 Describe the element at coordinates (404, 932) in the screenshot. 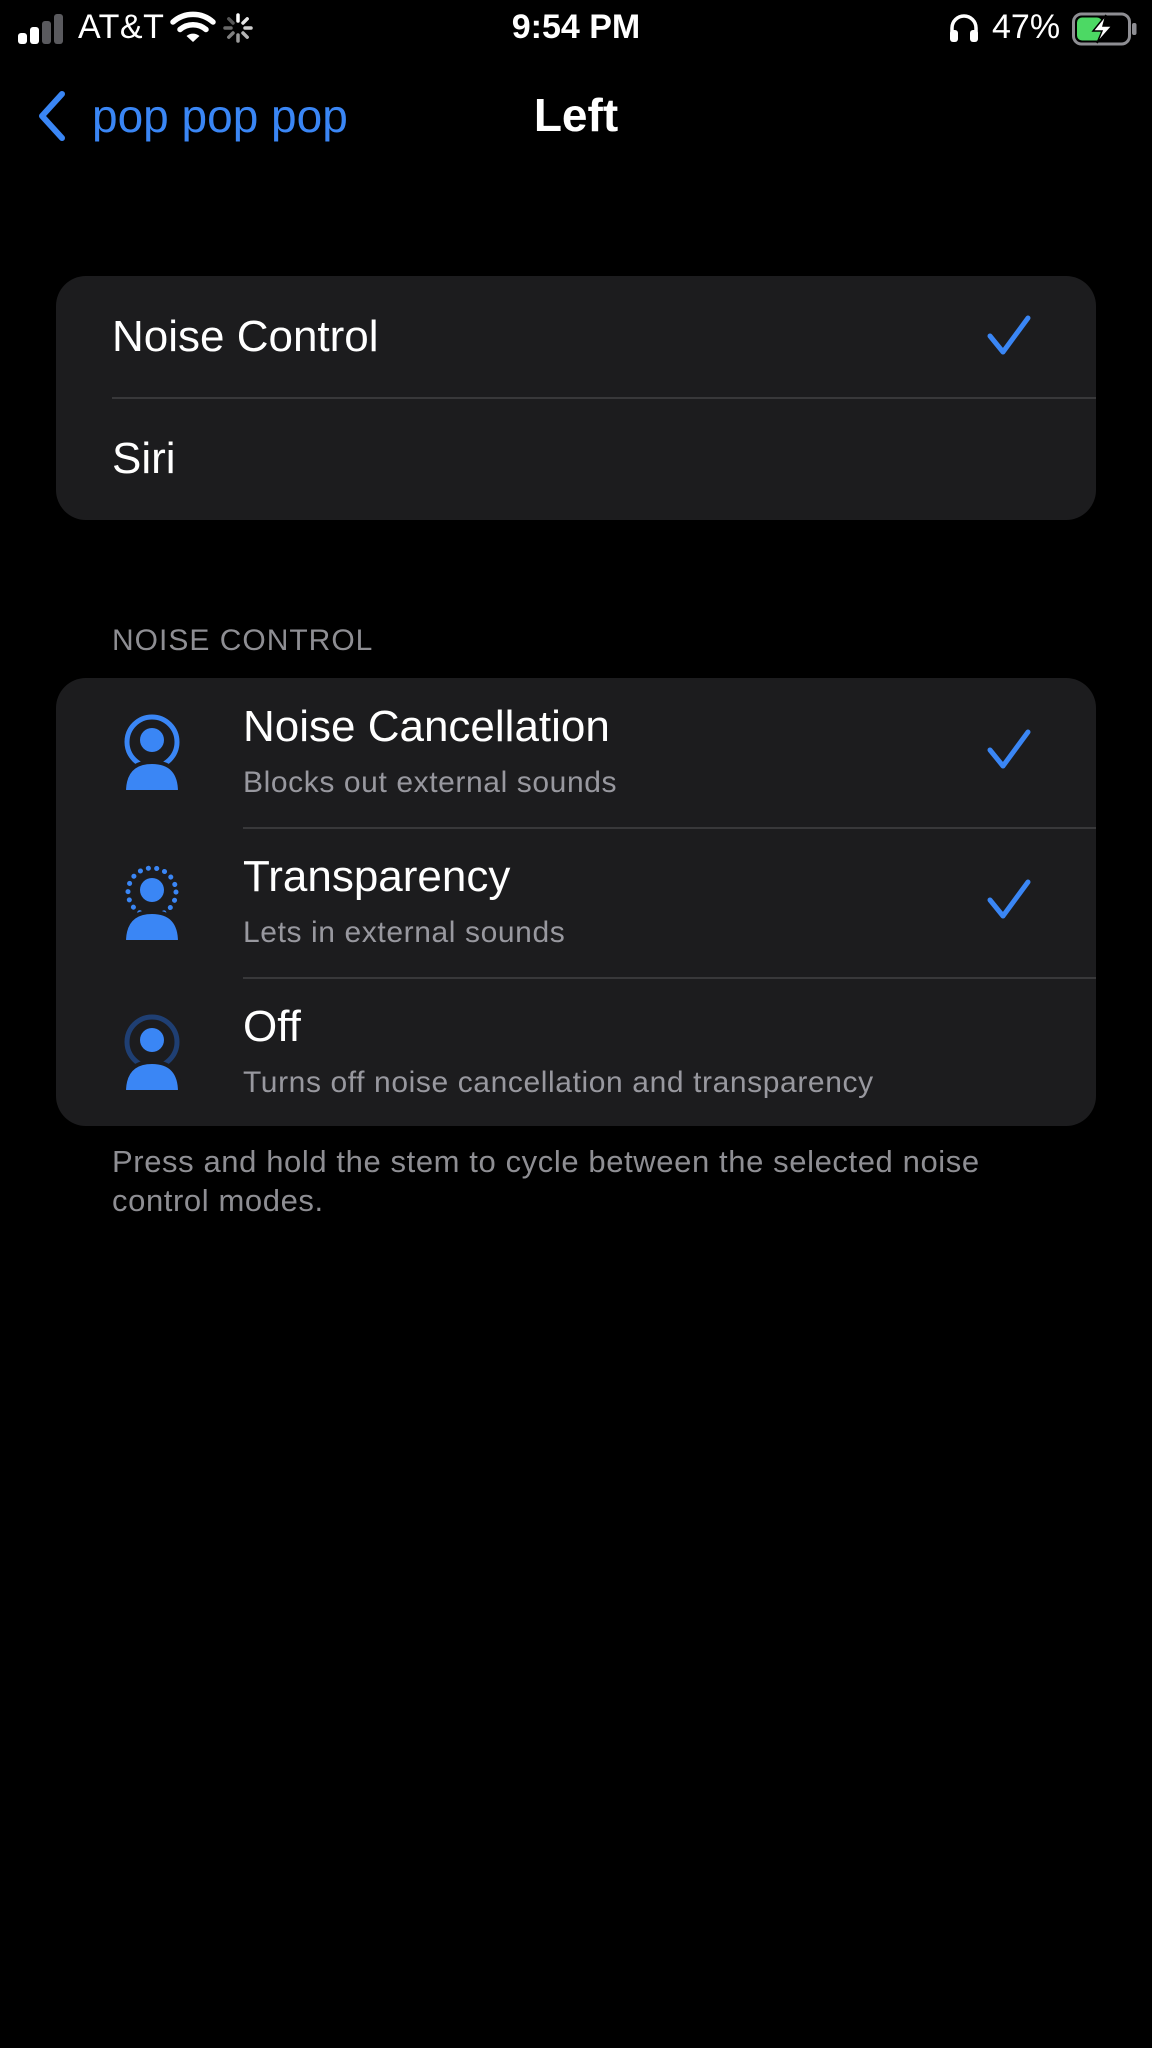

I see `mode-subtitle: Lets in external sounds` at that location.